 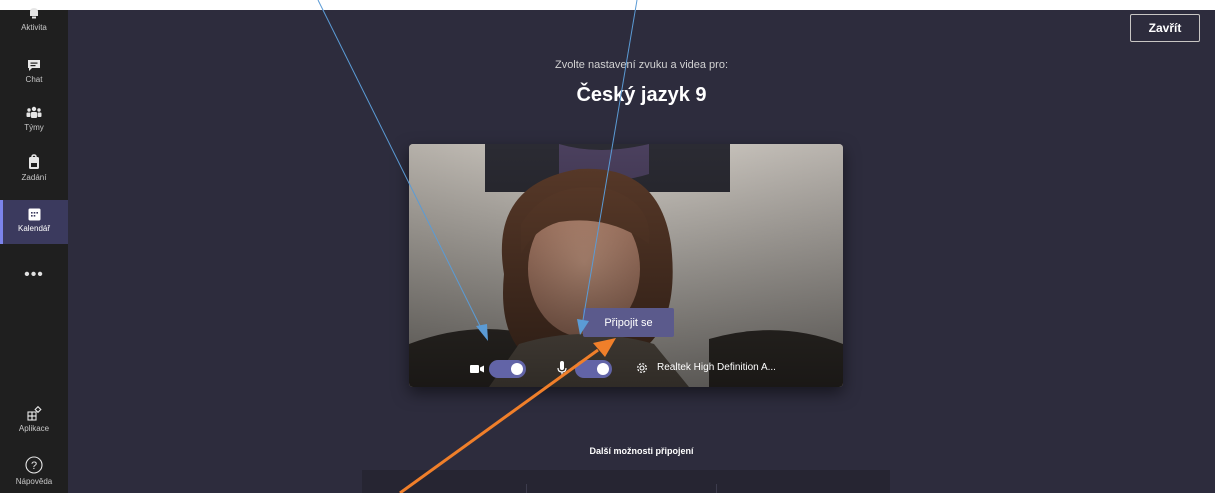 I want to click on microphone-icon, so click(x=562, y=368).